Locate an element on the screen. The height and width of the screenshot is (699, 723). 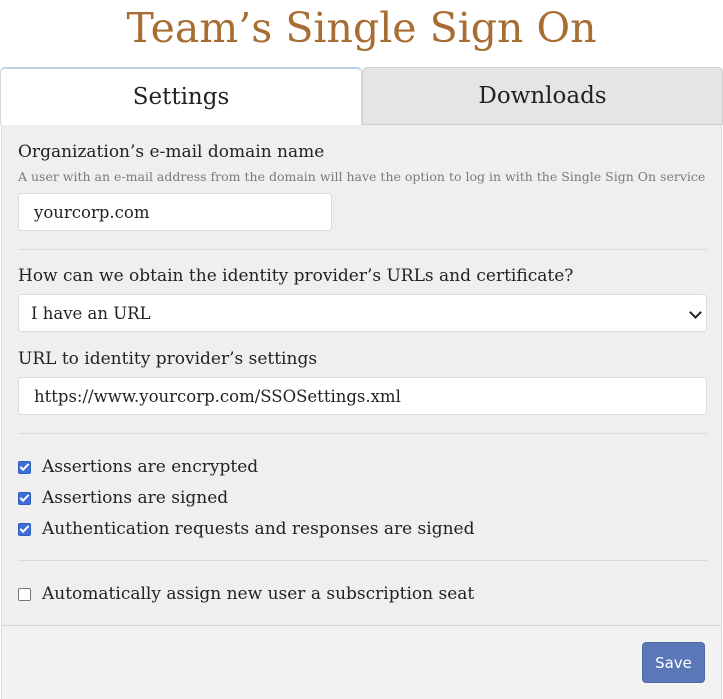
checkbox-row-encrypted: Assertions are encrypted is located at coordinates (138, 467).